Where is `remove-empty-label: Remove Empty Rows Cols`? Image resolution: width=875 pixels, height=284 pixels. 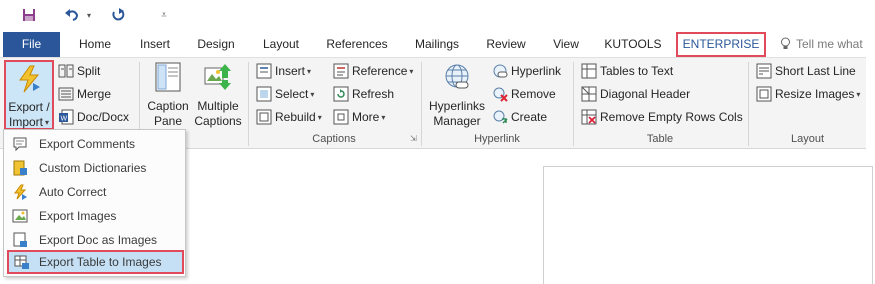
remove-empty-label: Remove Empty Rows Cols is located at coordinates (671, 117).